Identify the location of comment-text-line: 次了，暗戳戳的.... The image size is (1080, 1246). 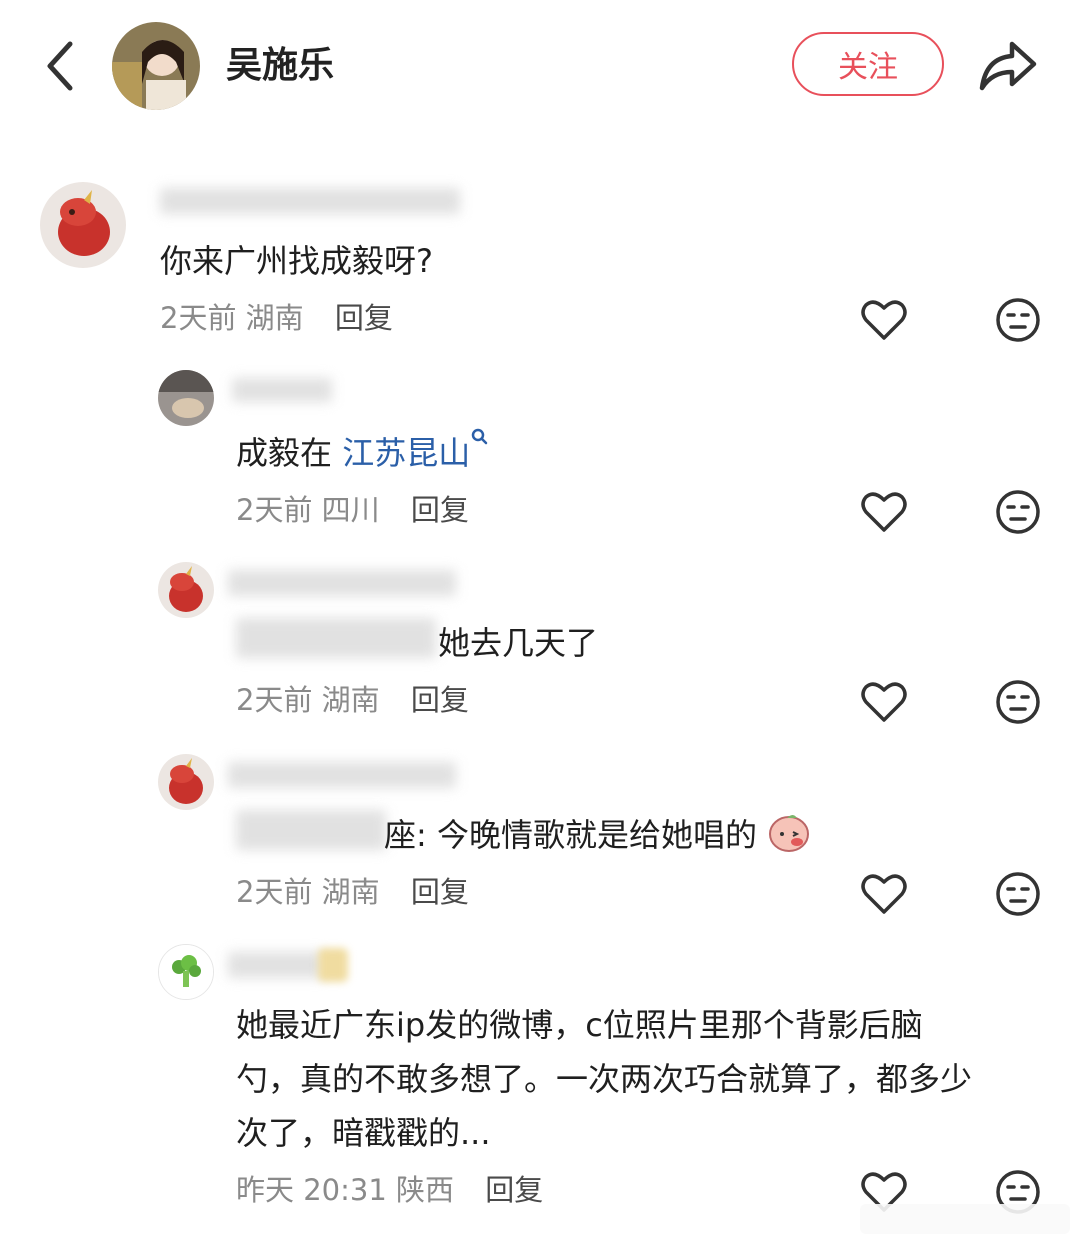
(363, 1133).